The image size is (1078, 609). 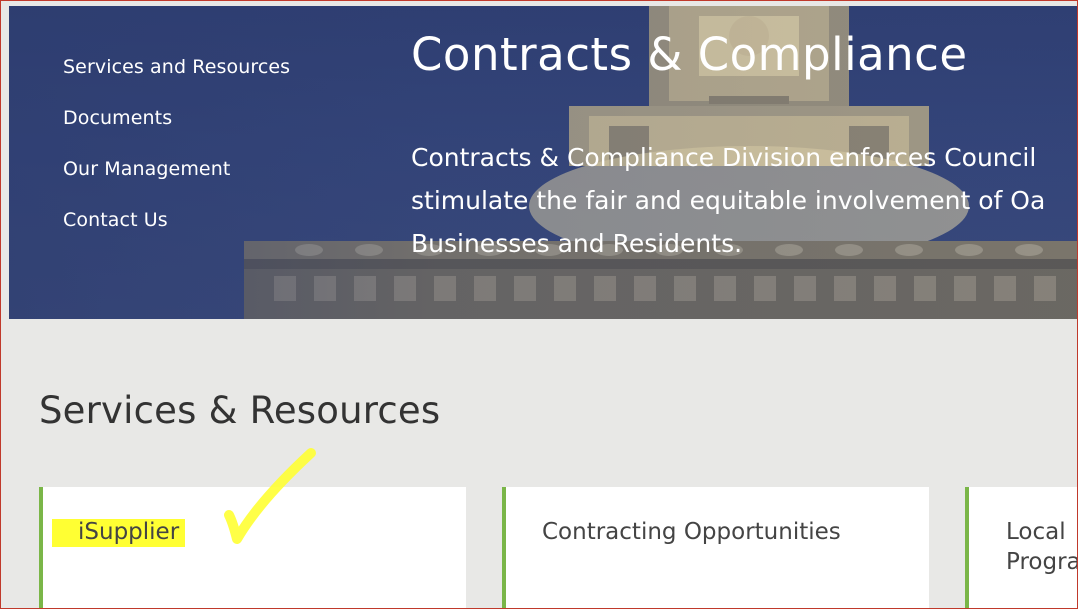 I want to click on nav-link-contact-us: Contact Us, so click(x=115, y=220).